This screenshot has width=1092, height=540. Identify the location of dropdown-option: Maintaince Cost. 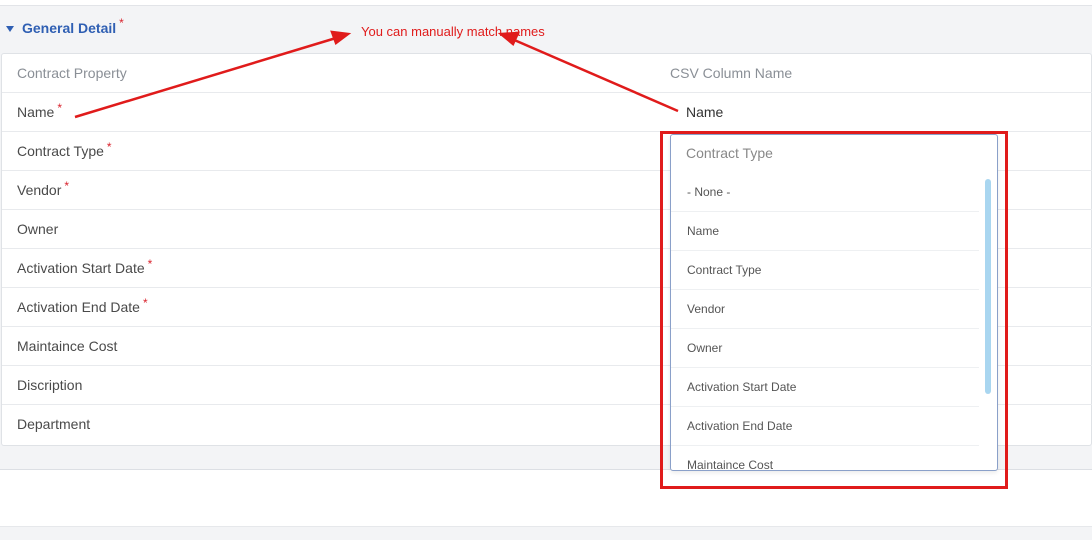
(825, 458).